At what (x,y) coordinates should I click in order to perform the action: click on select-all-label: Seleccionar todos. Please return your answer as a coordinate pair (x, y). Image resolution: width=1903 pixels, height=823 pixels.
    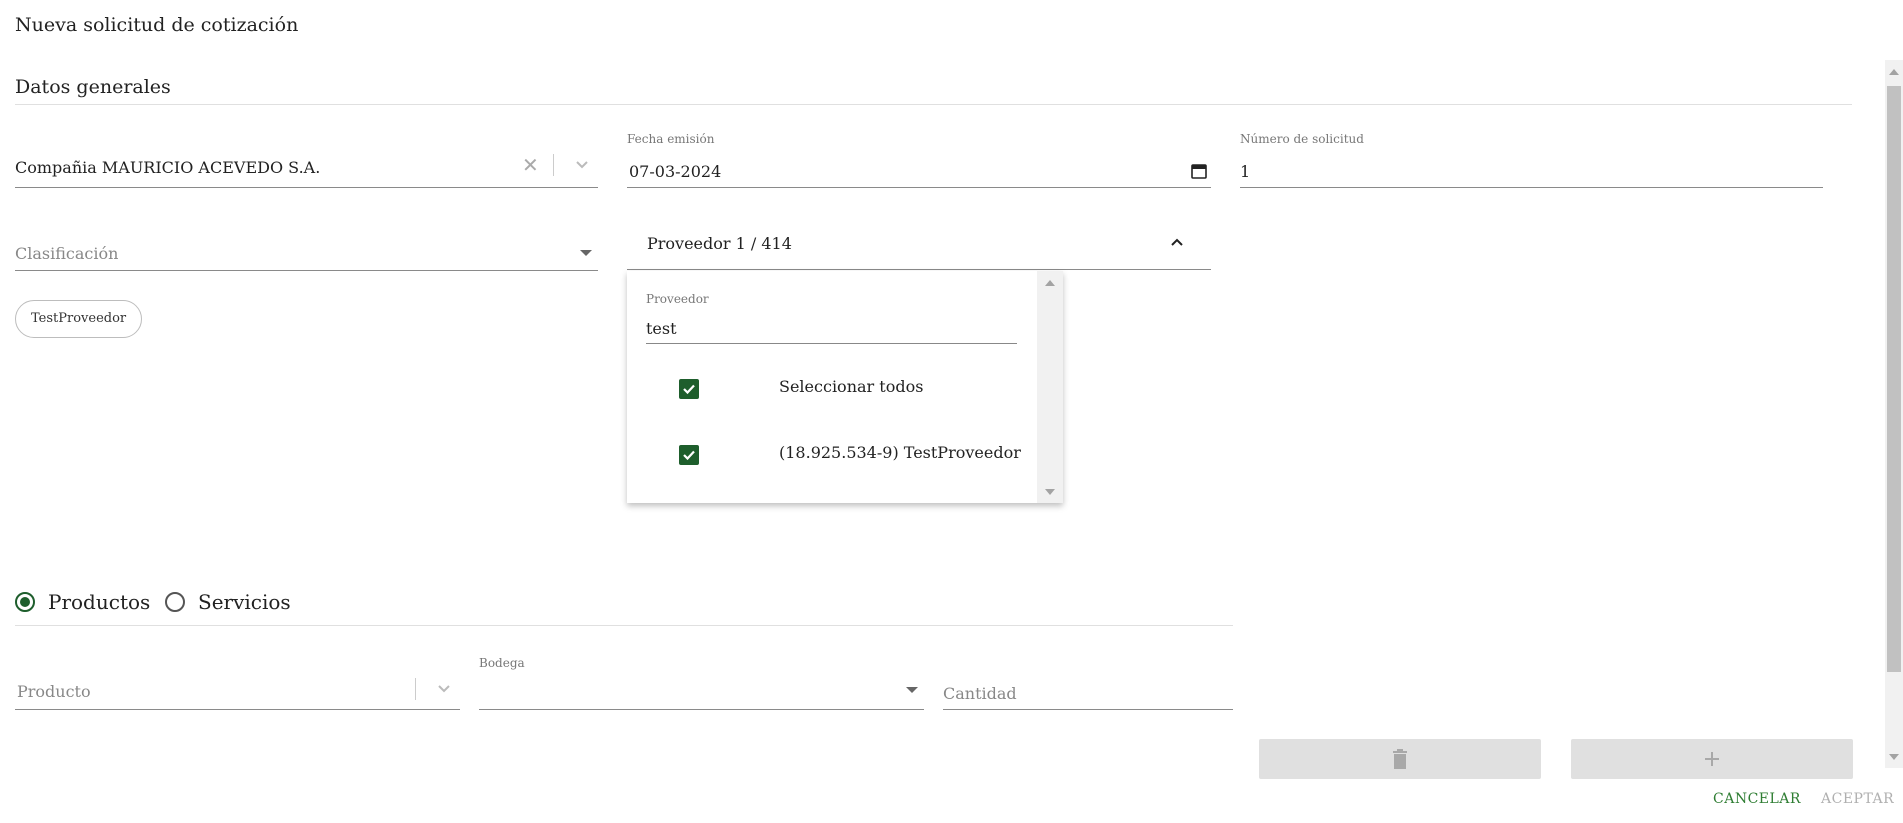
    Looking at the image, I should click on (851, 386).